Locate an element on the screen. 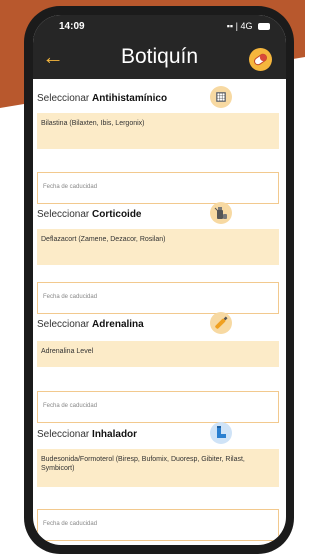 The width and height of the screenshot is (320, 556). pill-icon-button is located at coordinates (260, 59).